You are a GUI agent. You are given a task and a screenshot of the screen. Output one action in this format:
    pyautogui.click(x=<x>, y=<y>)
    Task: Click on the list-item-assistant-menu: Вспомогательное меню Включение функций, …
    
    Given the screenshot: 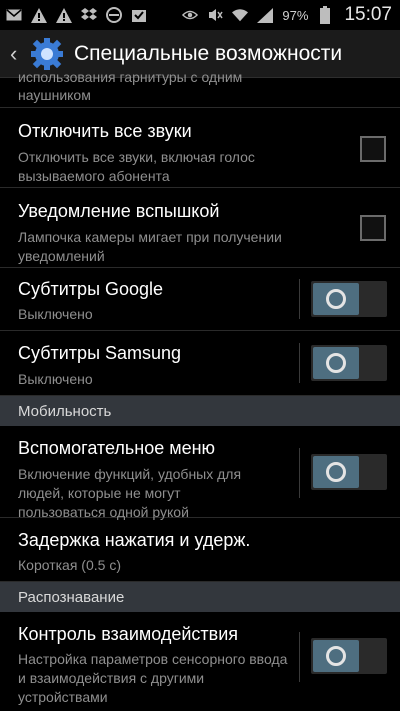 What is the action you would take?
    pyautogui.click(x=200, y=473)
    